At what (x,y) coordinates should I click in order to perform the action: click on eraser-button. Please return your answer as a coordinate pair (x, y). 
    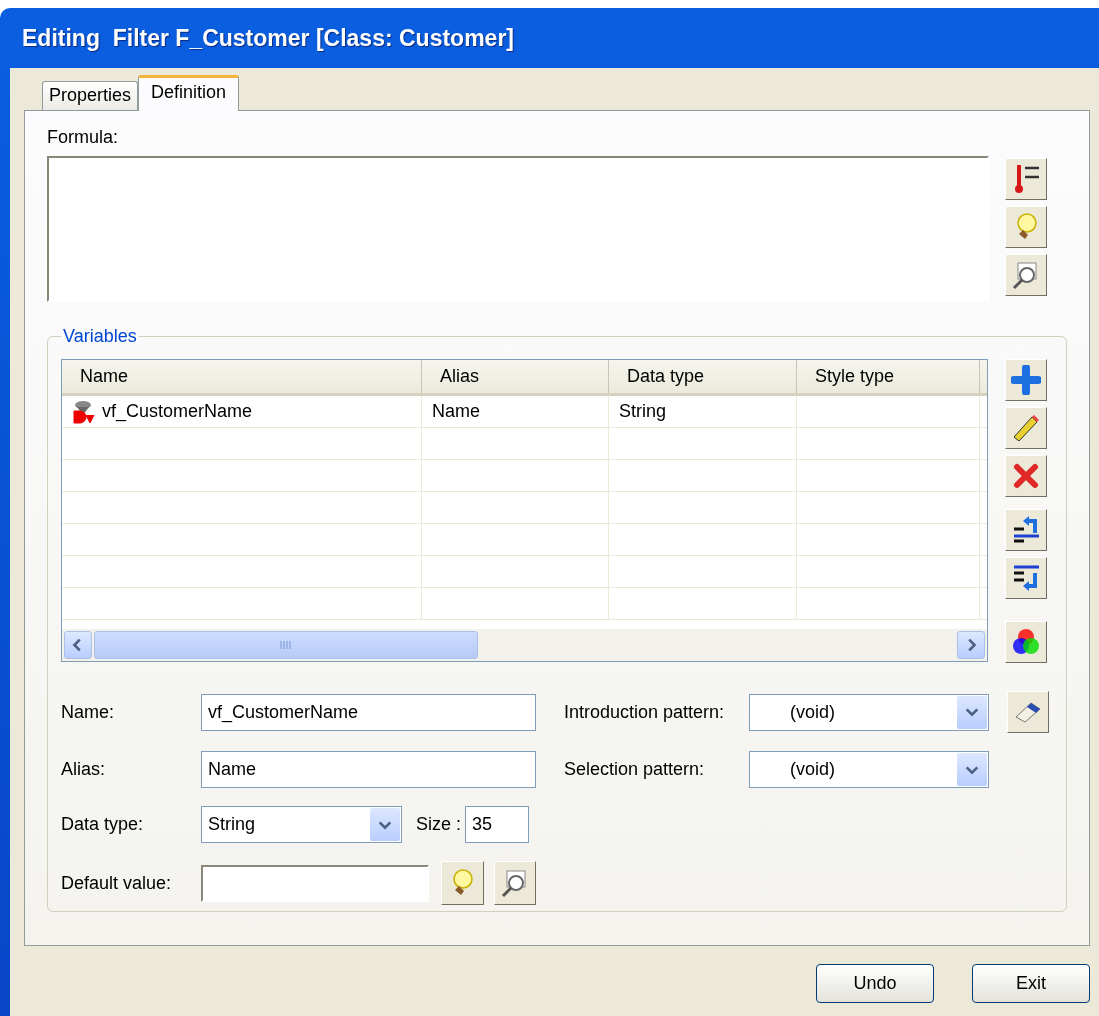
    Looking at the image, I should click on (1028, 712).